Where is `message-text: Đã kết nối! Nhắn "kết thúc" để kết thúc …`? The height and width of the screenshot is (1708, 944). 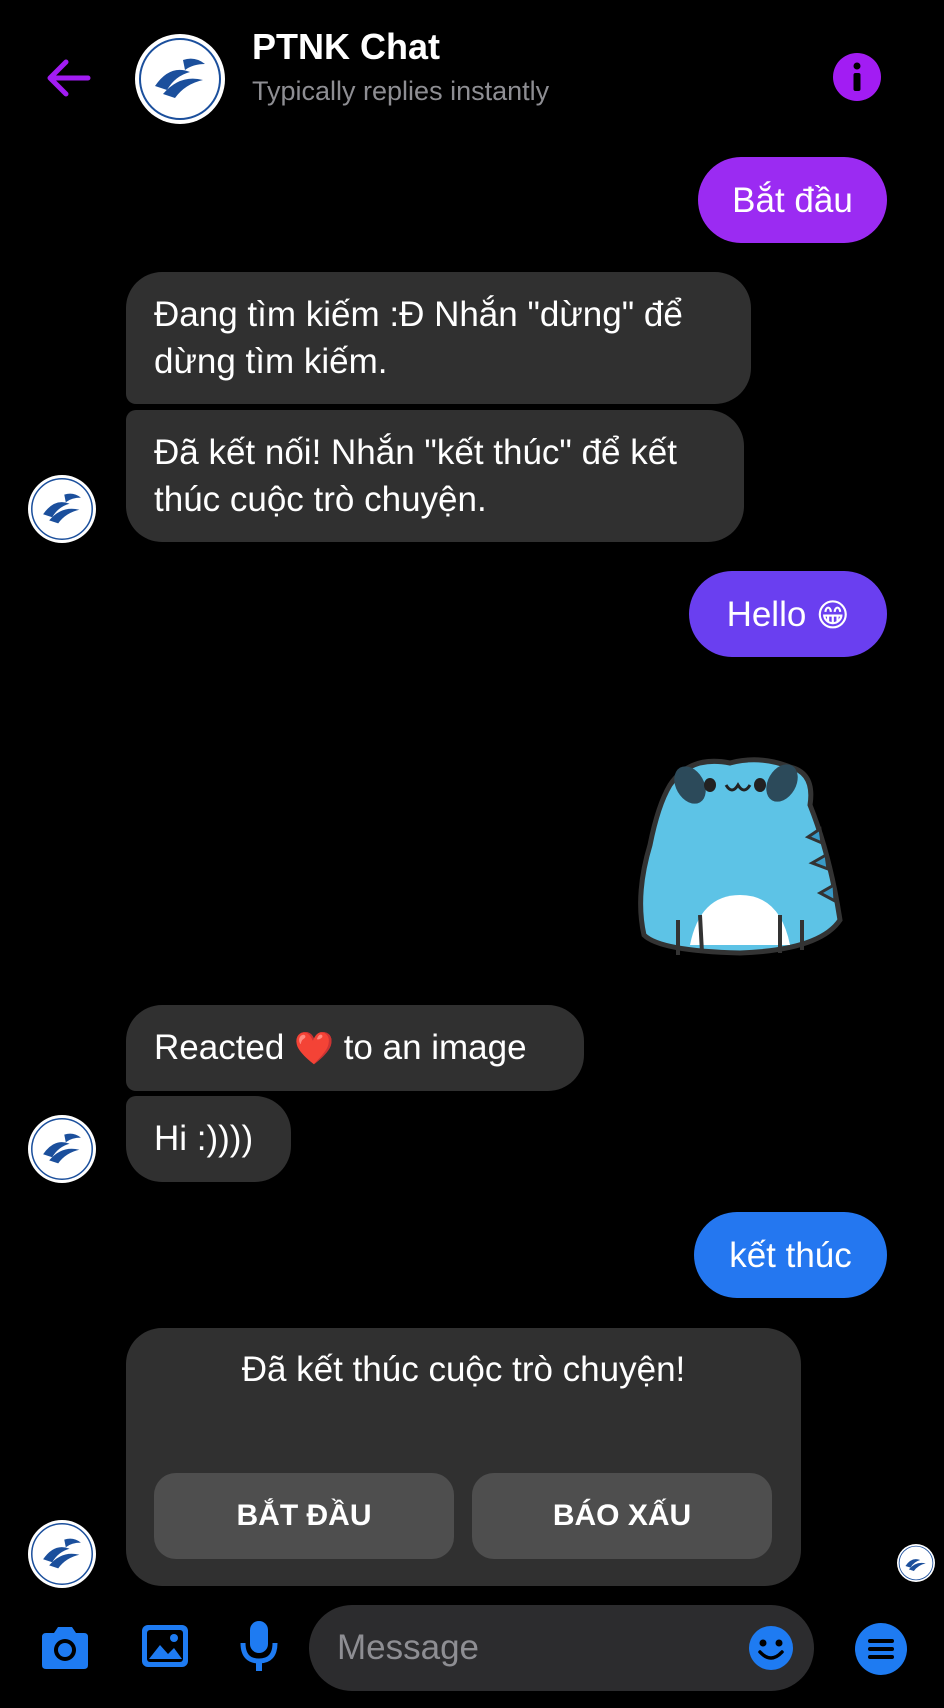 message-text: Đã kết nối! Nhắn "kết thúc" để kết thúc … is located at coordinates (415, 476).